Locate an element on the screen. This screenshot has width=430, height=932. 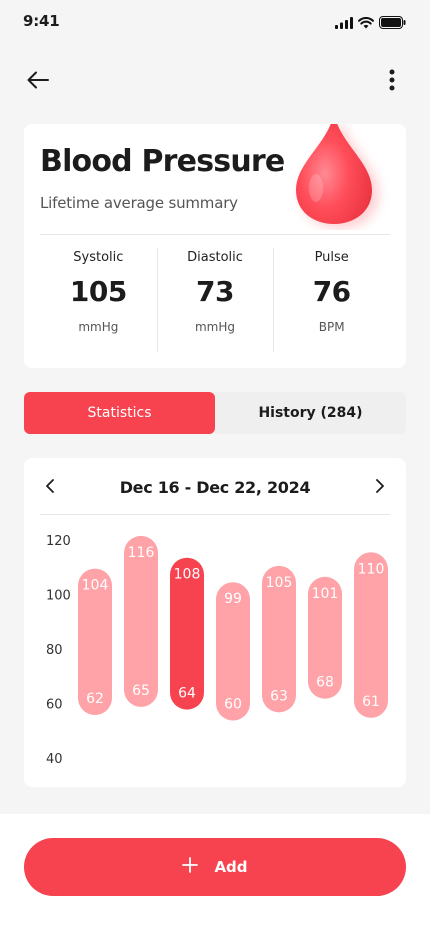
next-week-button is located at coordinates (380, 488).